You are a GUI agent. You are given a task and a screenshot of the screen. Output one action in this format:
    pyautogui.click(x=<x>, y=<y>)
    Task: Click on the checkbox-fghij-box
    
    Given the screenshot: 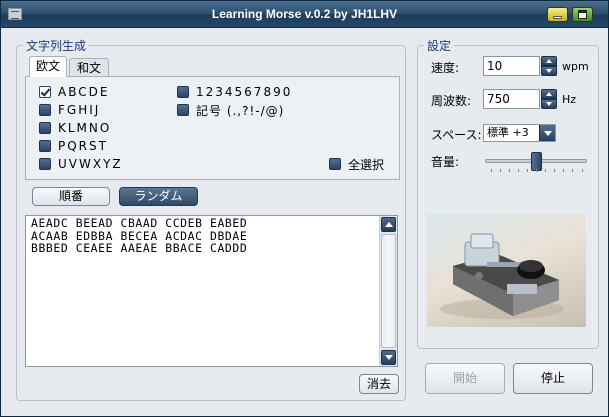 What is the action you would take?
    pyautogui.click(x=45, y=110)
    